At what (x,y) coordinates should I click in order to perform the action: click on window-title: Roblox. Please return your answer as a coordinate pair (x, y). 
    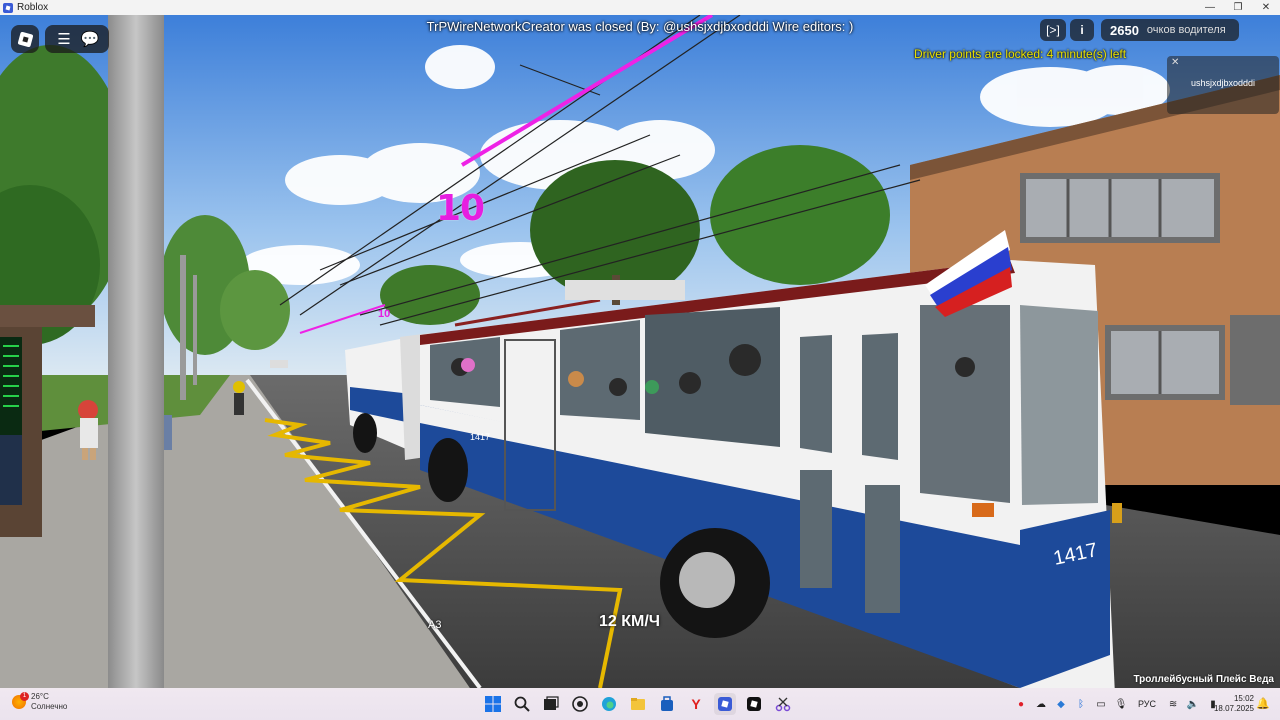
    Looking at the image, I should click on (33, 7).